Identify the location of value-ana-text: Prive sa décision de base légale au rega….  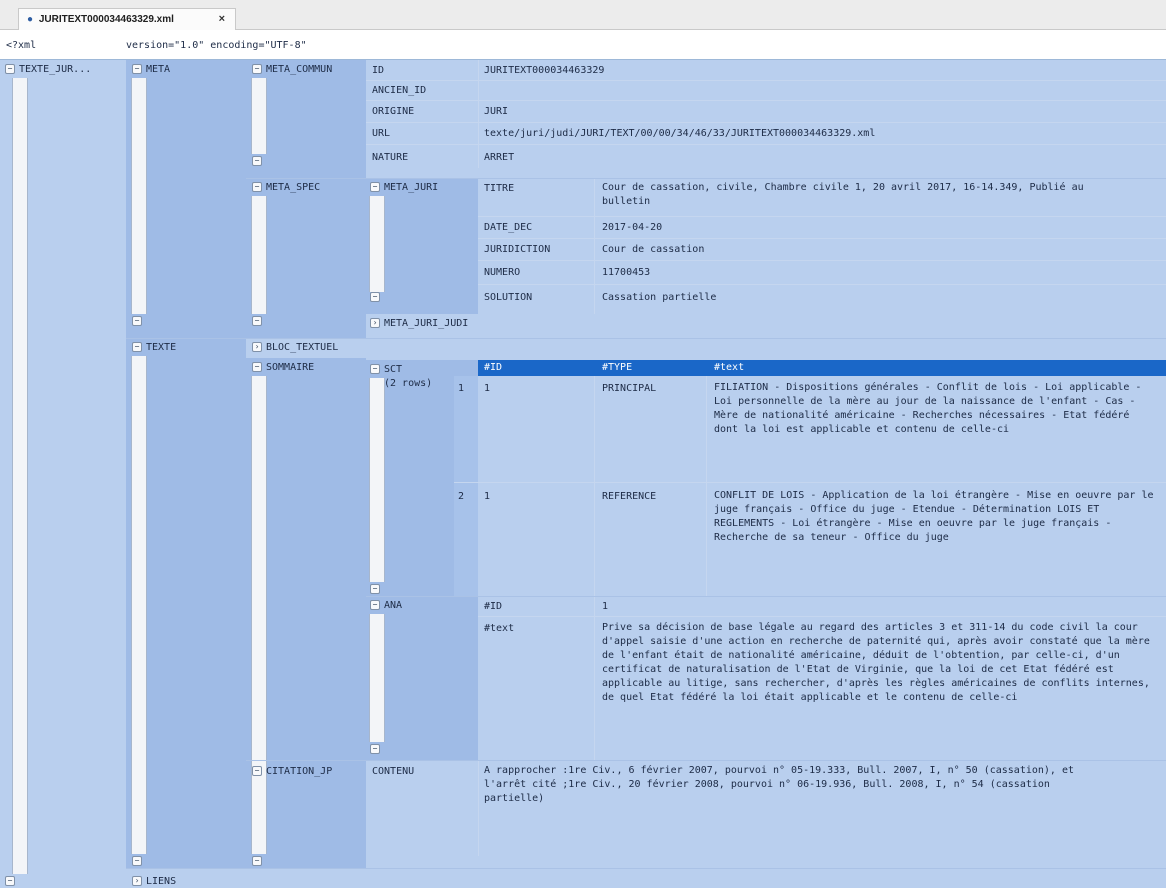
(880, 663).